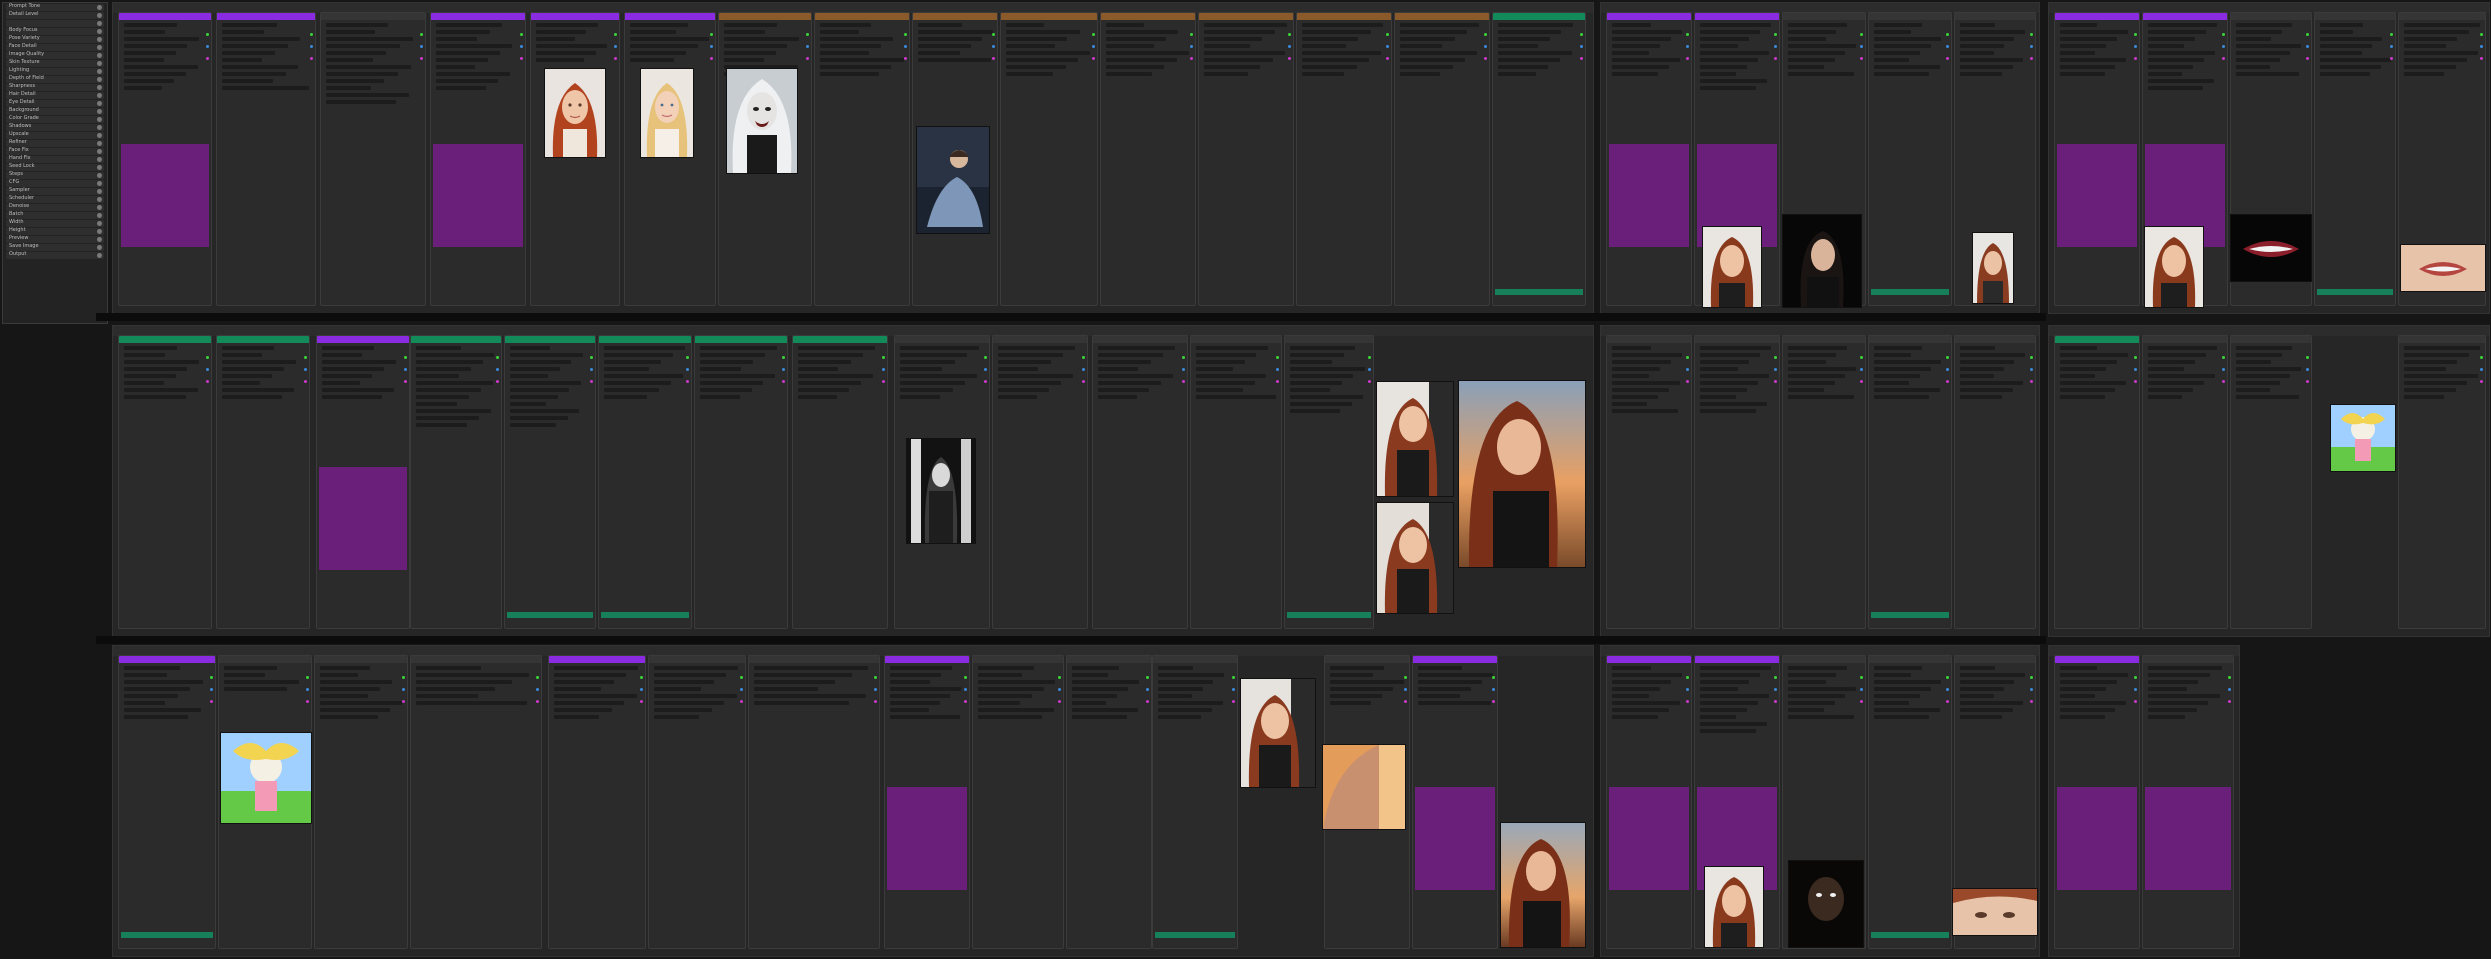 The height and width of the screenshot is (959, 2491). What do you see at coordinates (55, 183) in the screenshot?
I see `sidebar-option-row: CFG` at bounding box center [55, 183].